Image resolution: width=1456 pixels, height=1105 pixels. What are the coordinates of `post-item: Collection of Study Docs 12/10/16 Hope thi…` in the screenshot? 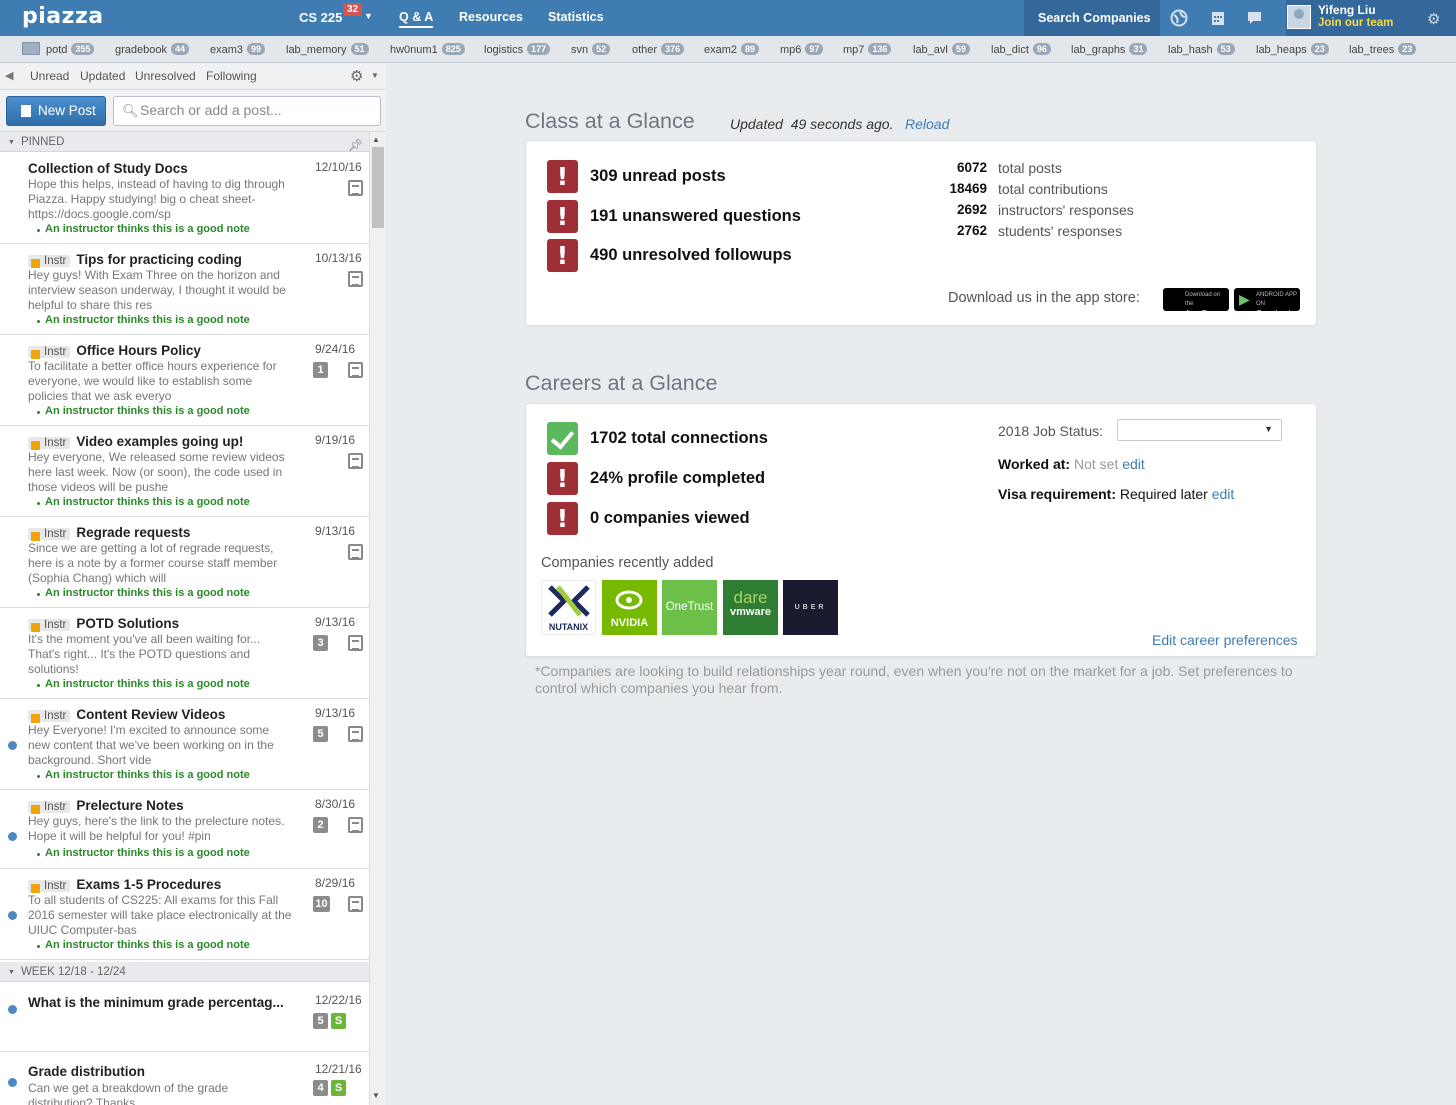 It's located at (184, 198).